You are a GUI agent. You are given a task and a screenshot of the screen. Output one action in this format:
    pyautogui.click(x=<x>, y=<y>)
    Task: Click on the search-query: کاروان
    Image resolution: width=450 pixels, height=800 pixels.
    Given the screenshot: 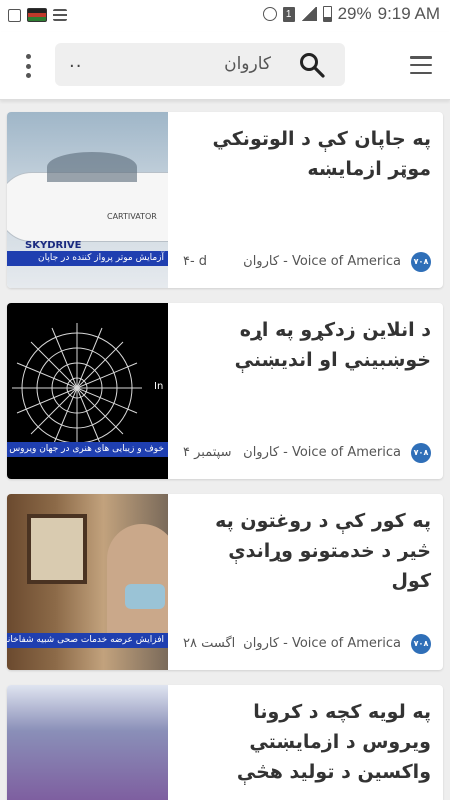 What is the action you would take?
    pyautogui.click(x=247, y=64)
    